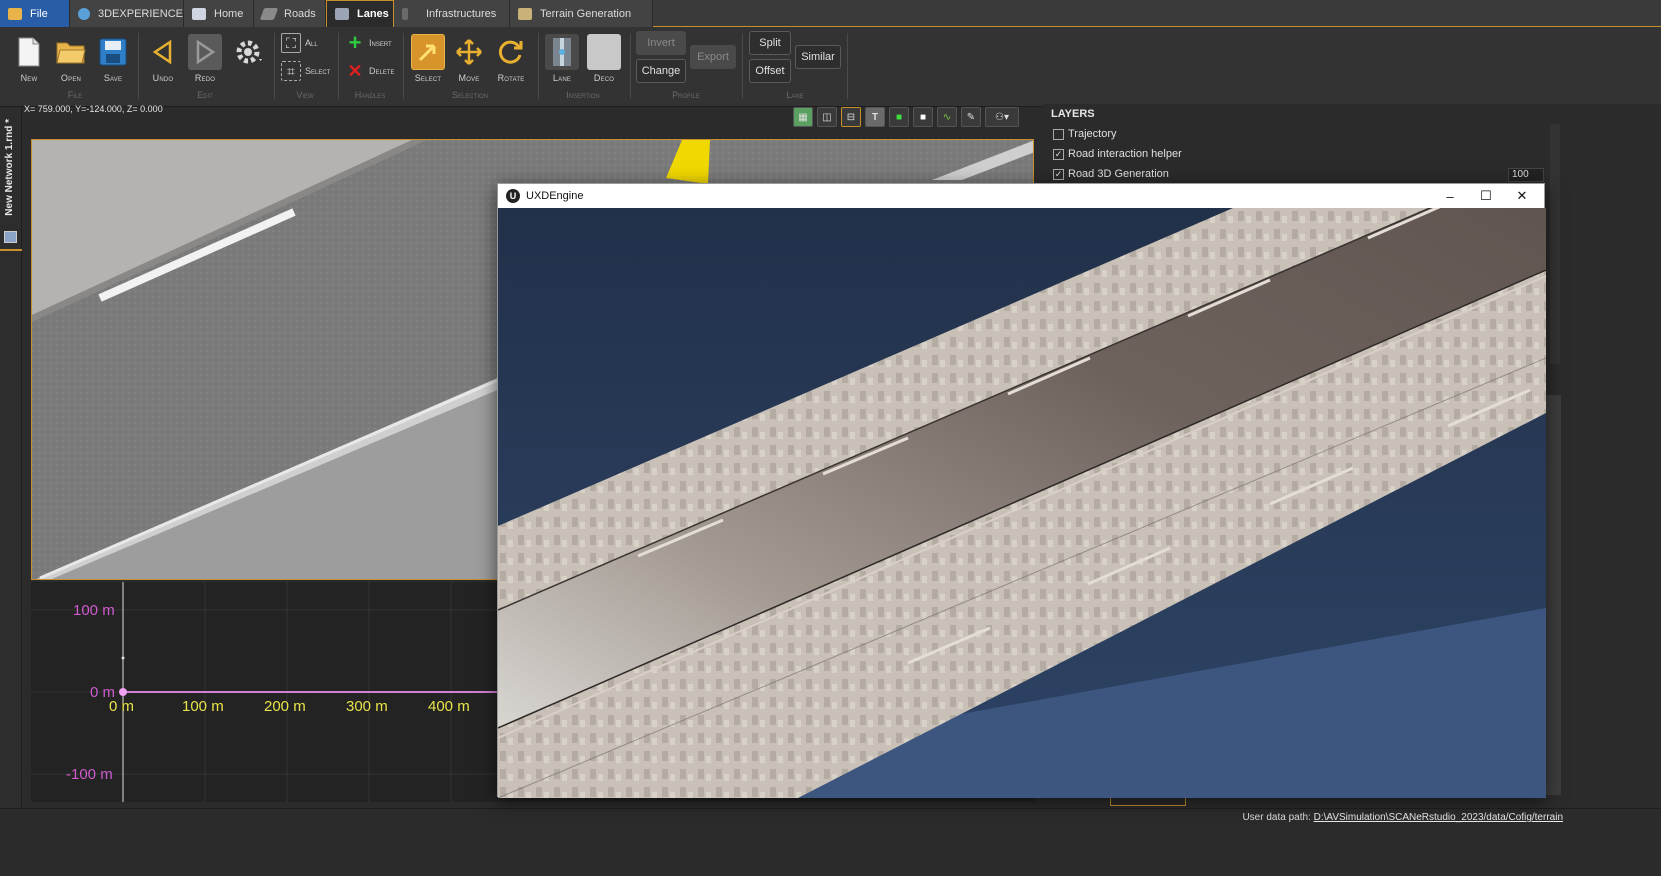 Image resolution: width=1661 pixels, height=876 pixels. I want to click on white-layer-icon: ■, so click(923, 117).